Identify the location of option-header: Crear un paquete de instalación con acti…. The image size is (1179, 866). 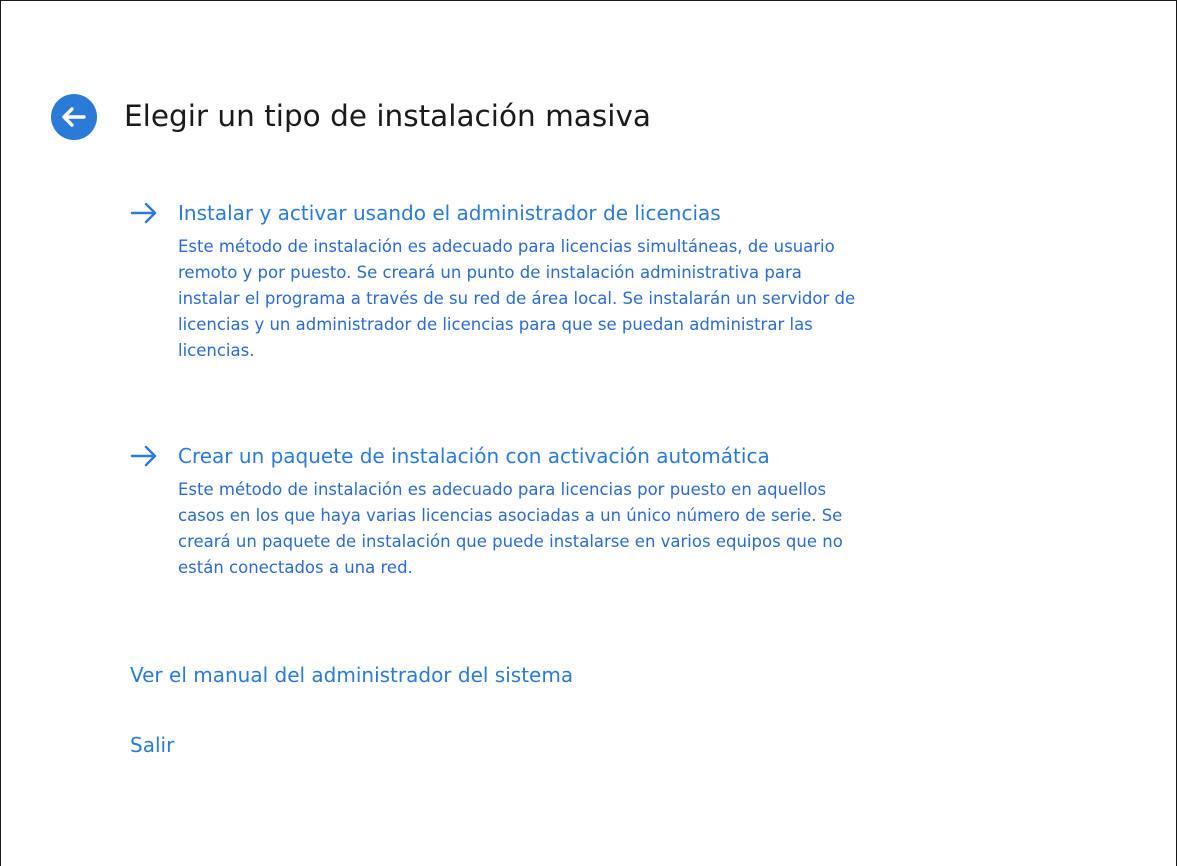
(580, 456).